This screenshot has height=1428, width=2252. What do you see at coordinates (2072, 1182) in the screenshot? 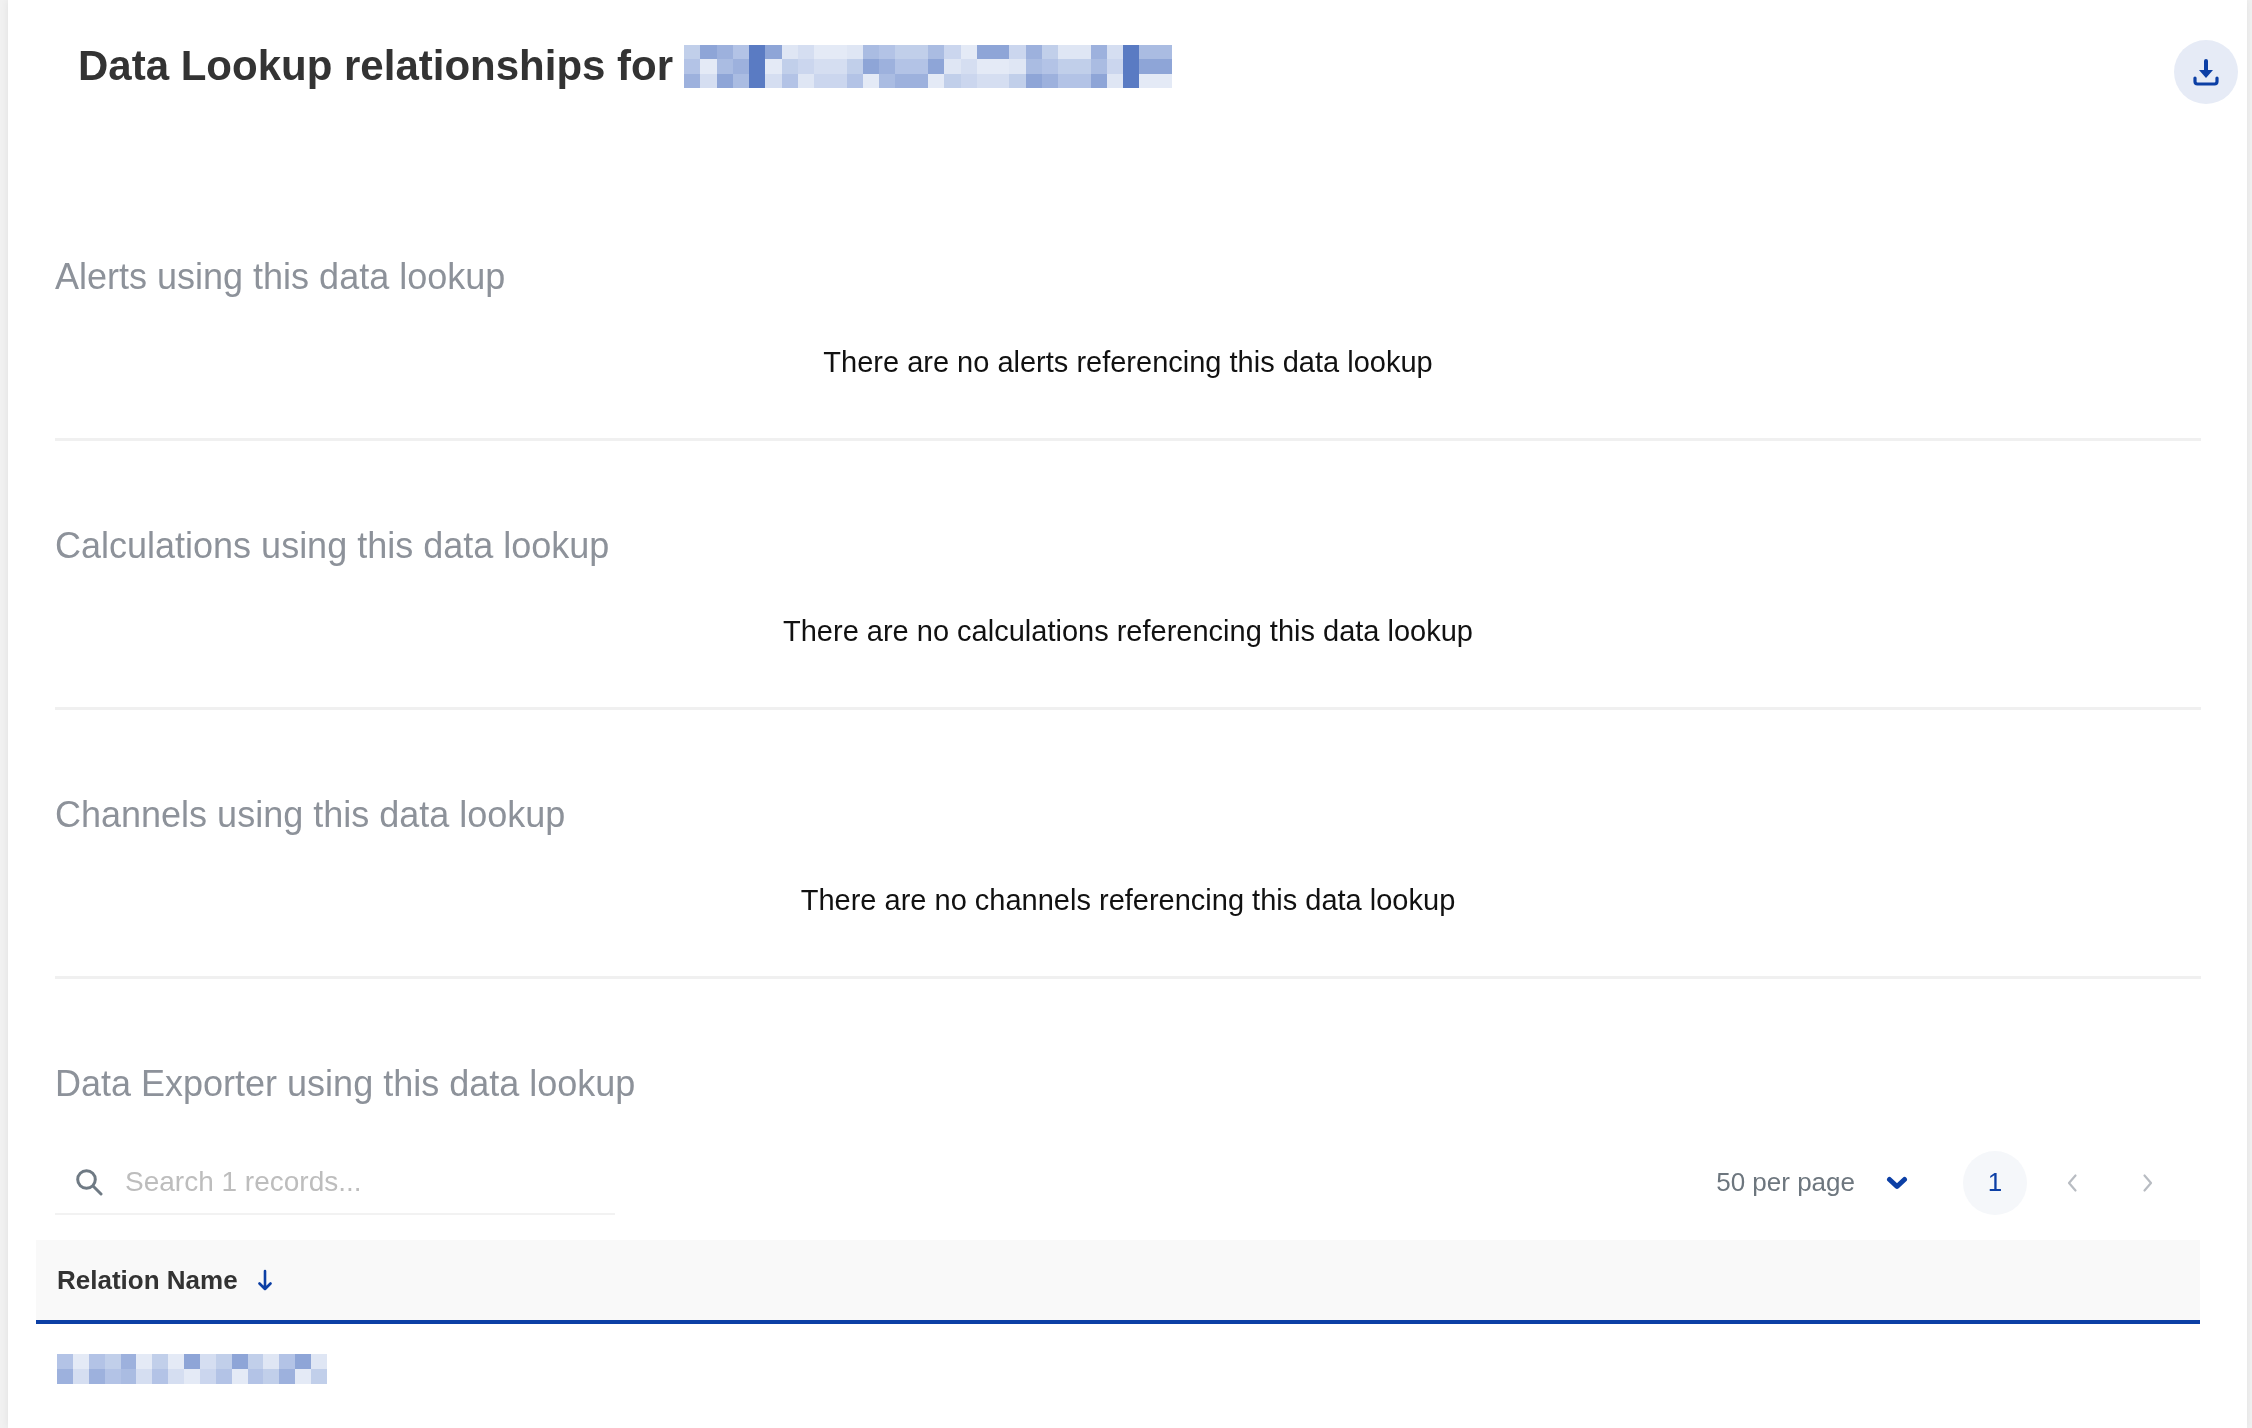
I see `chevron-left-icon` at bounding box center [2072, 1182].